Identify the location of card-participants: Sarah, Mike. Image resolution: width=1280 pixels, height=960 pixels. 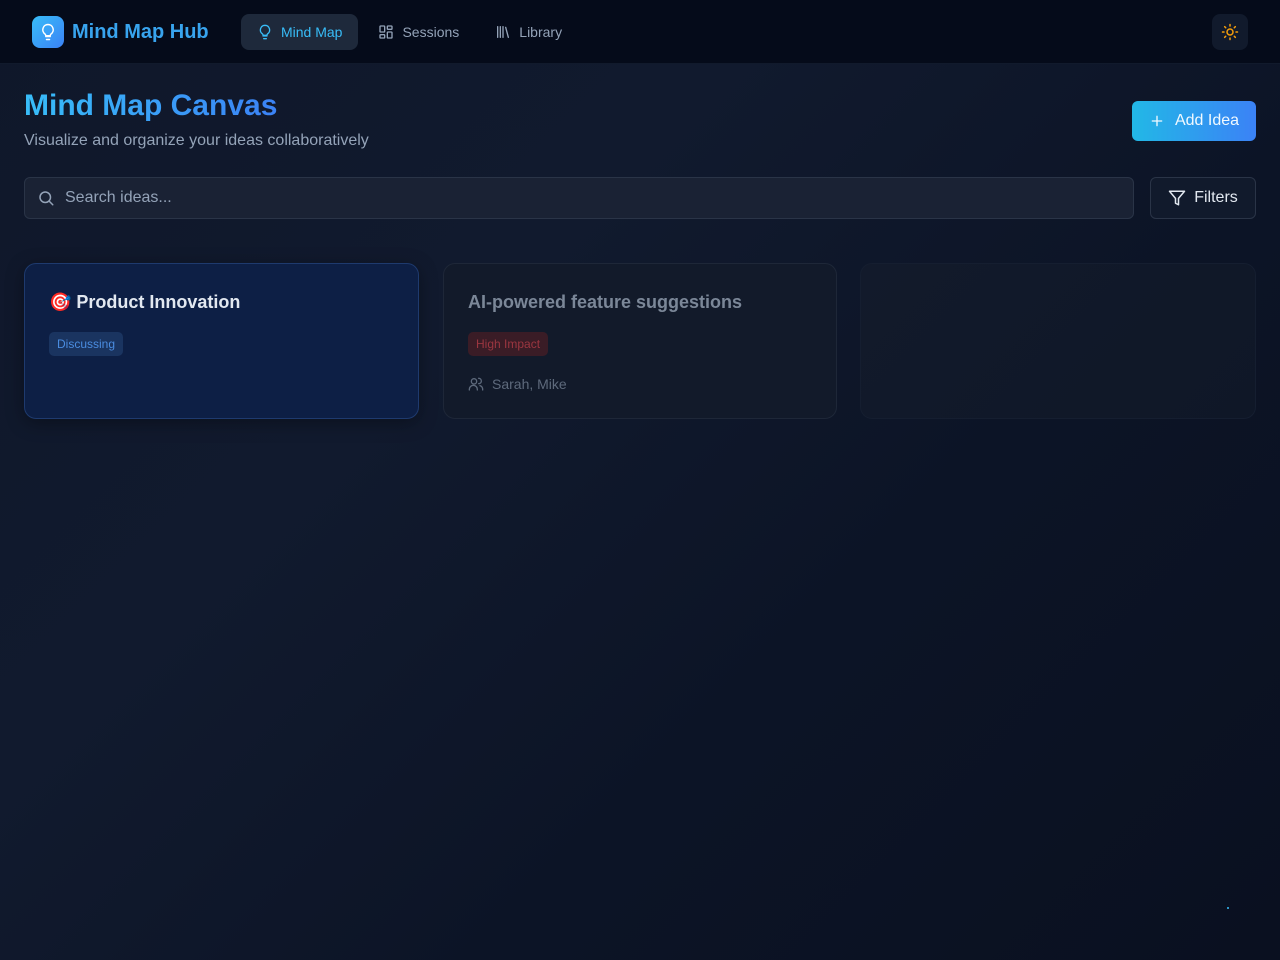
(517, 384).